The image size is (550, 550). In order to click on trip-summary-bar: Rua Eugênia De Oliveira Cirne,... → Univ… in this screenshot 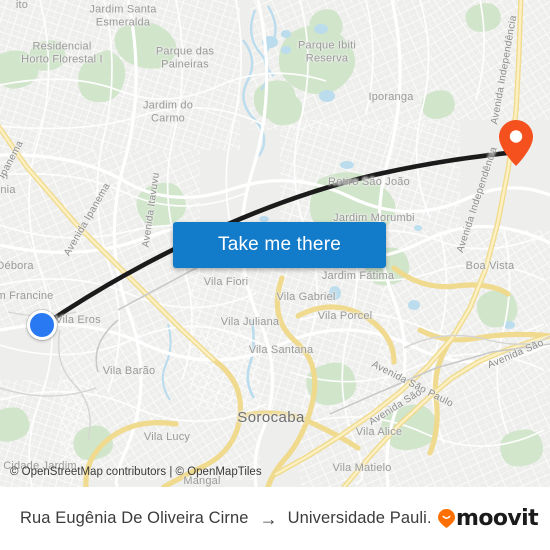, I will do `click(275, 518)`.